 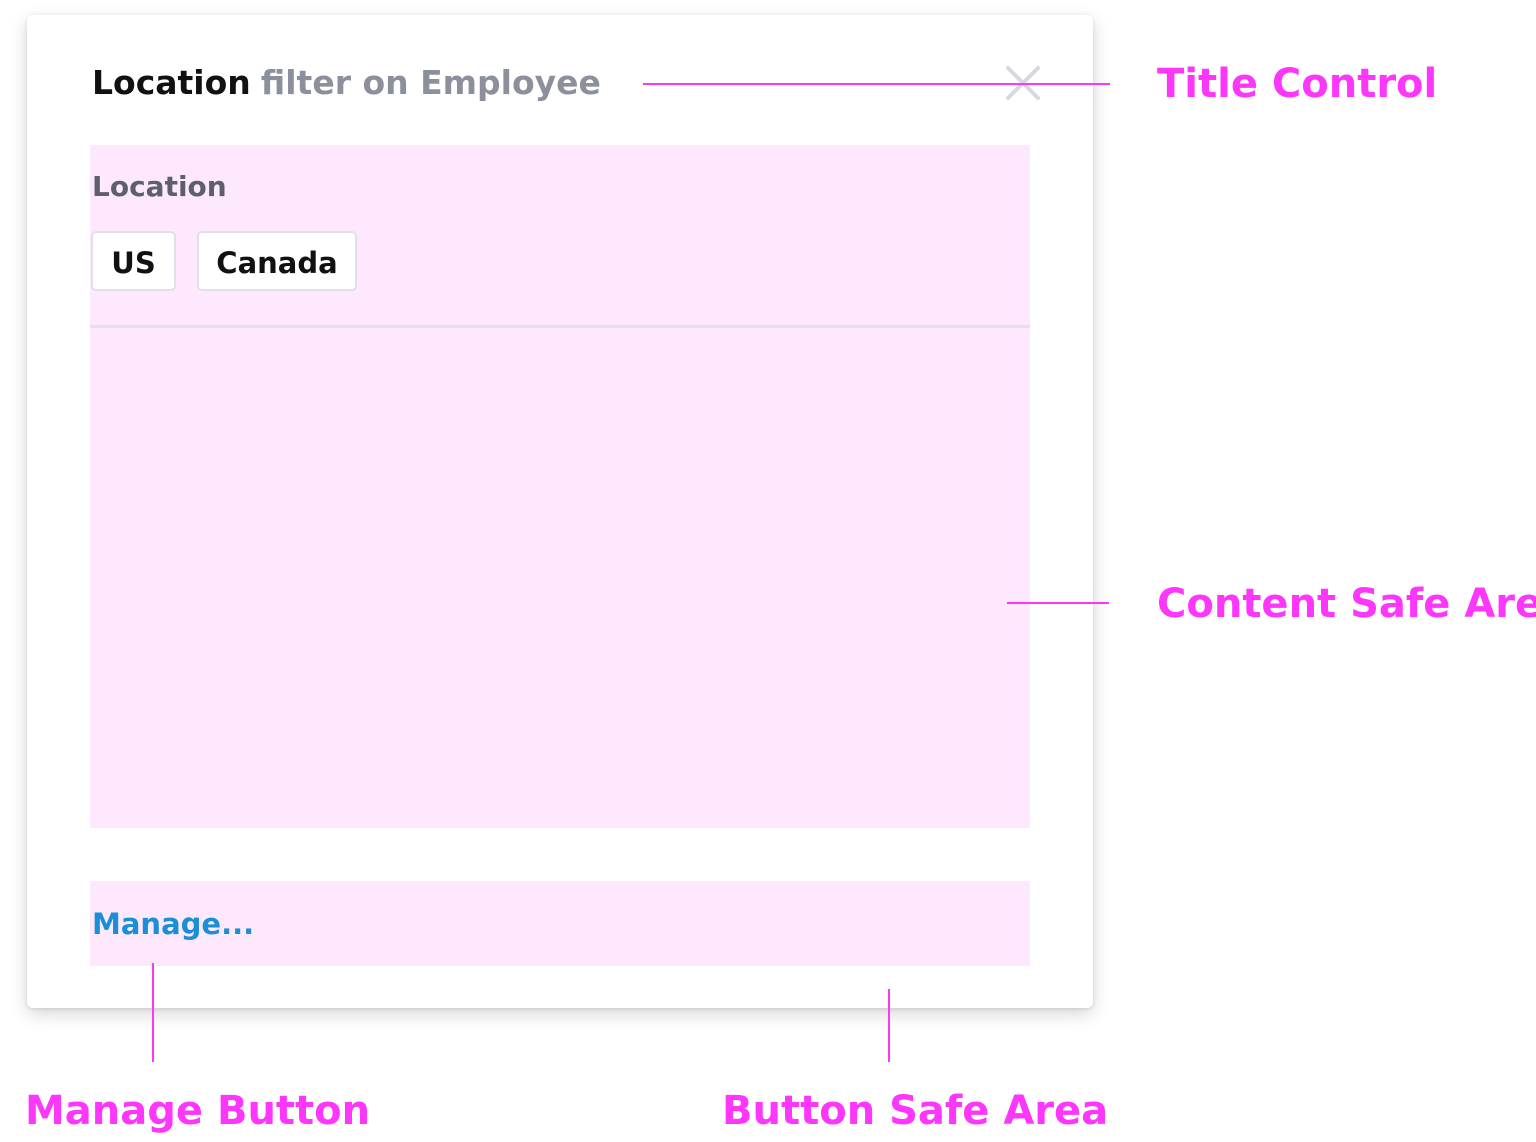 What do you see at coordinates (915, 1111) in the screenshot?
I see `button-safe-callout: Button Safe Area` at bounding box center [915, 1111].